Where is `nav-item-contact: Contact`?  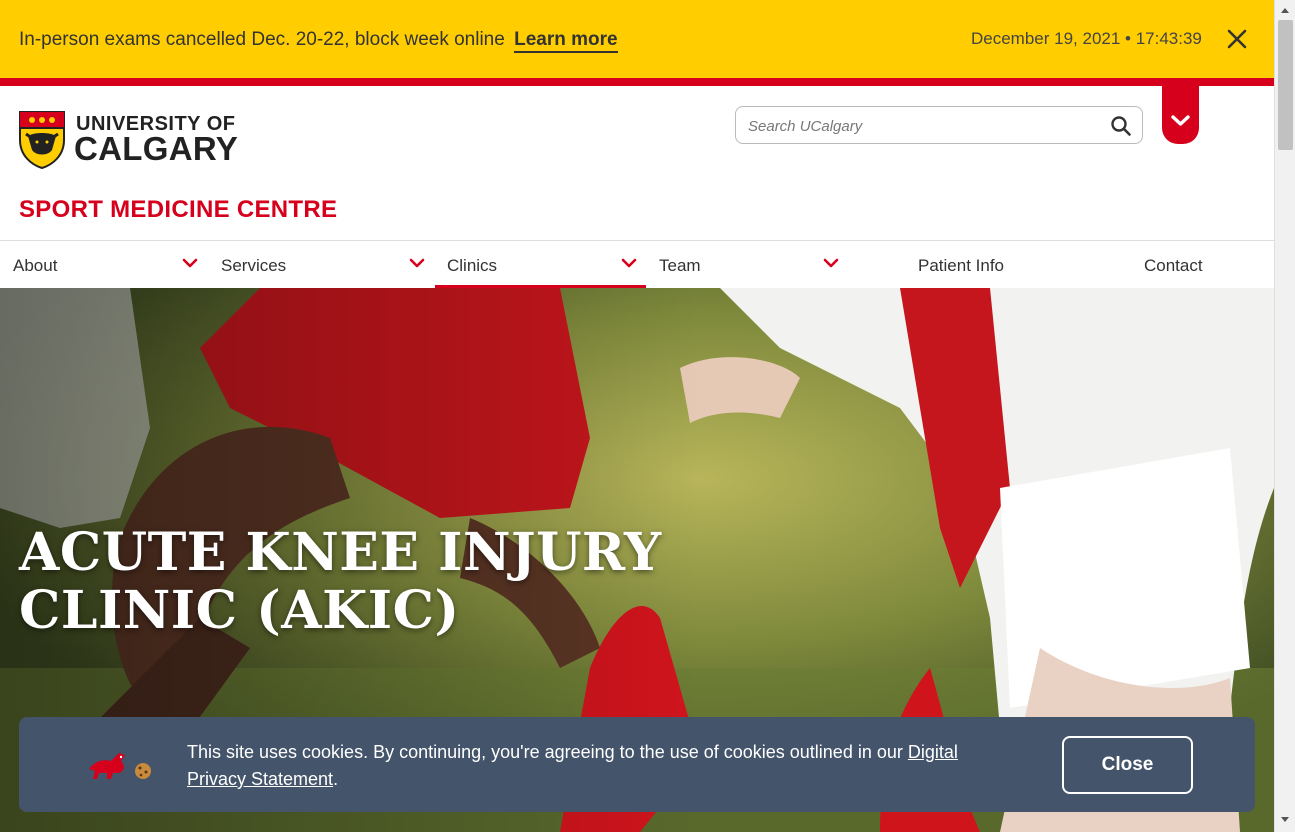
nav-item-contact: Contact is located at coordinates (1197, 265).